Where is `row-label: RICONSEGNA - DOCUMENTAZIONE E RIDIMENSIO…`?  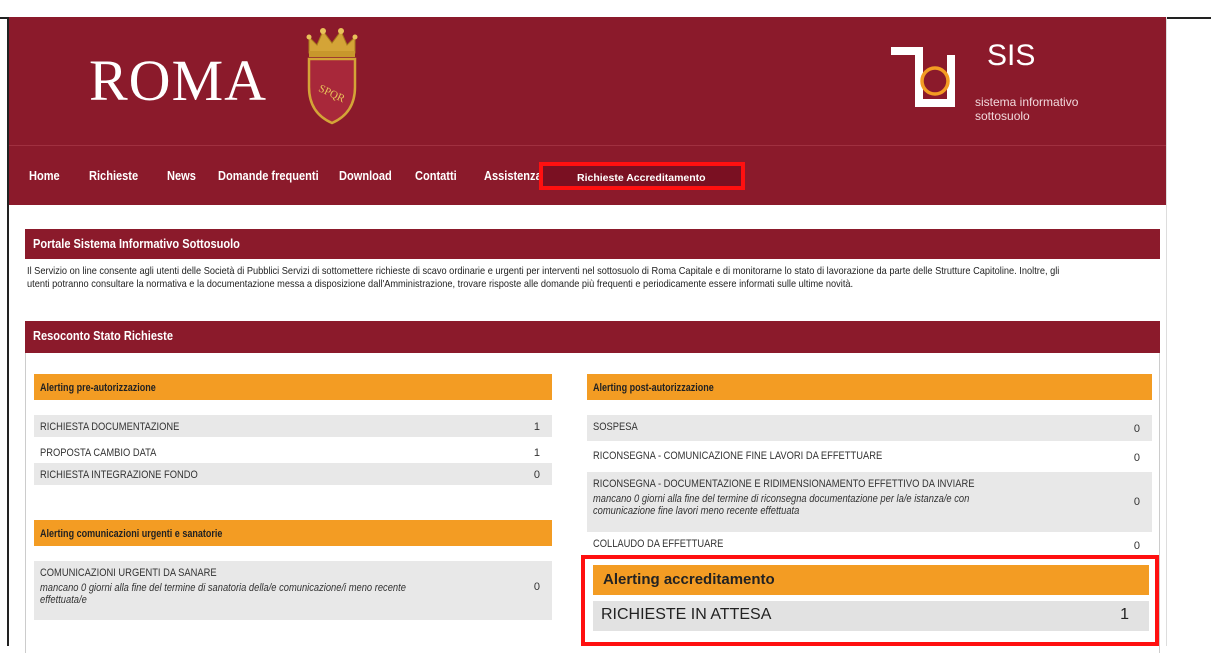
row-label: RICONSEGNA - DOCUMENTAZIONE E RIDIMENSIO… is located at coordinates (784, 484).